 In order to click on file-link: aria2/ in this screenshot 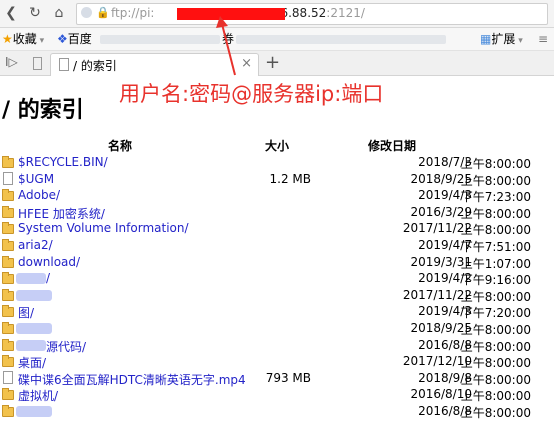, I will do `click(35, 245)`.